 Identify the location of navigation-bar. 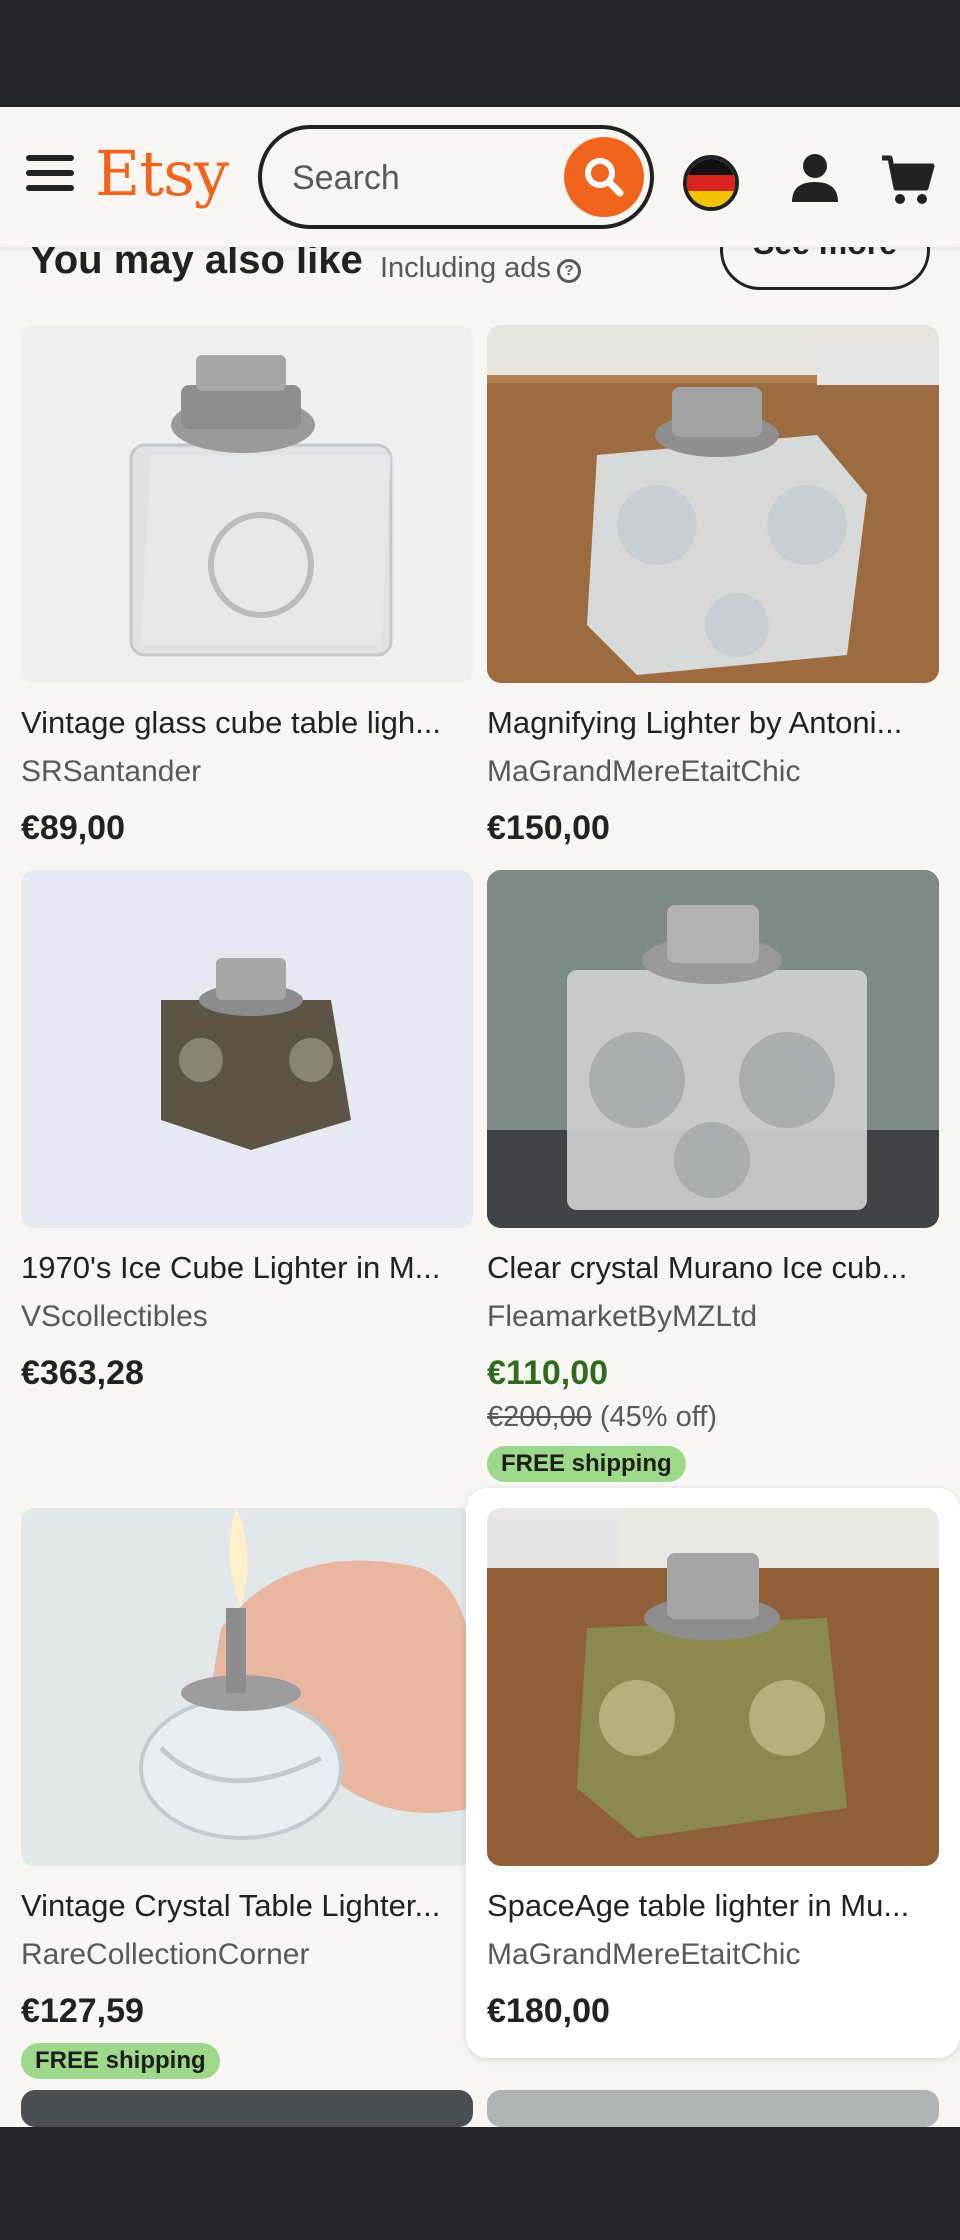
(480, 2183).